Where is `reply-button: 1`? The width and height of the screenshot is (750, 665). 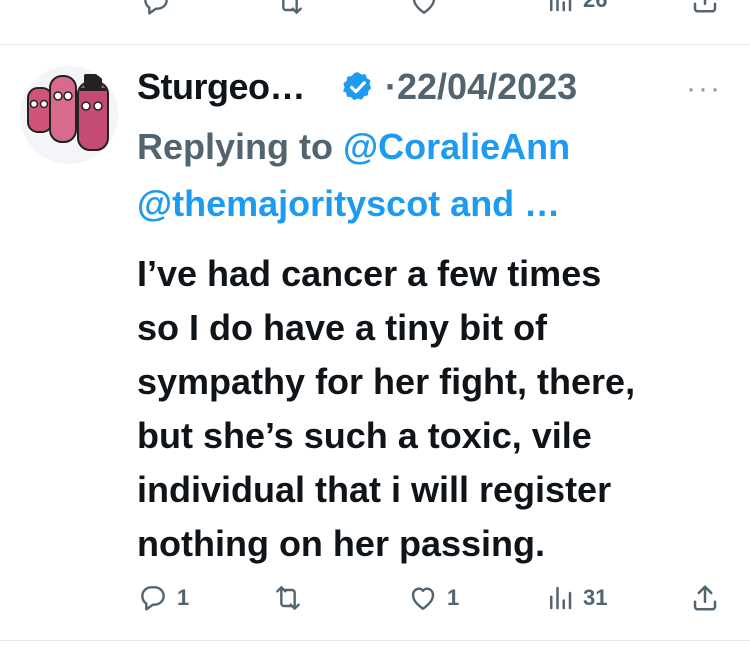
reply-button: 1 is located at coordinates (163, 598).